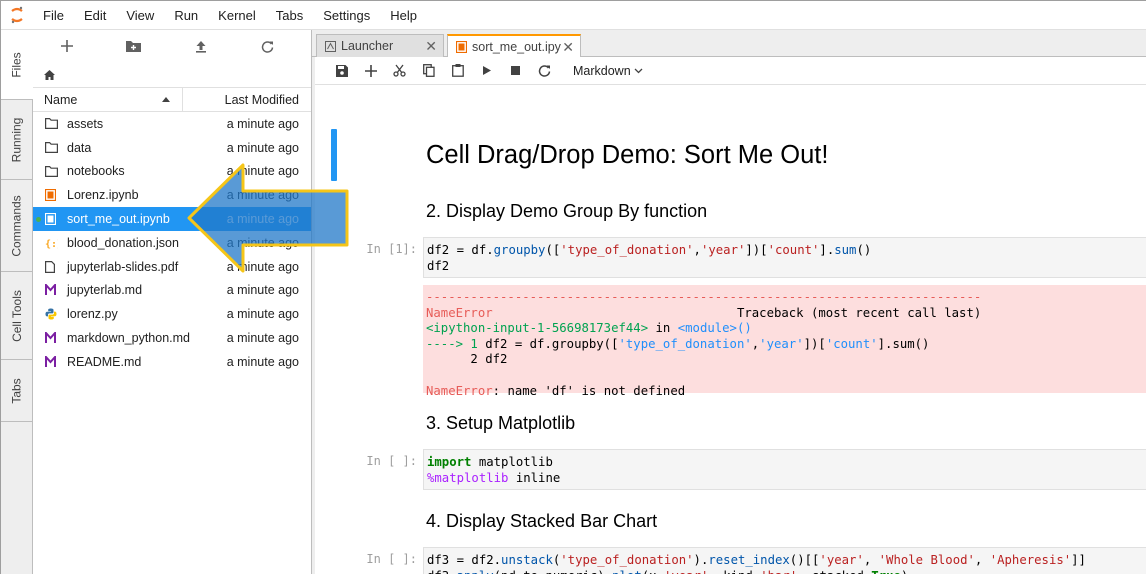 The image size is (1146, 574). I want to click on left-tab-label: Cell Tools, so click(16, 315).